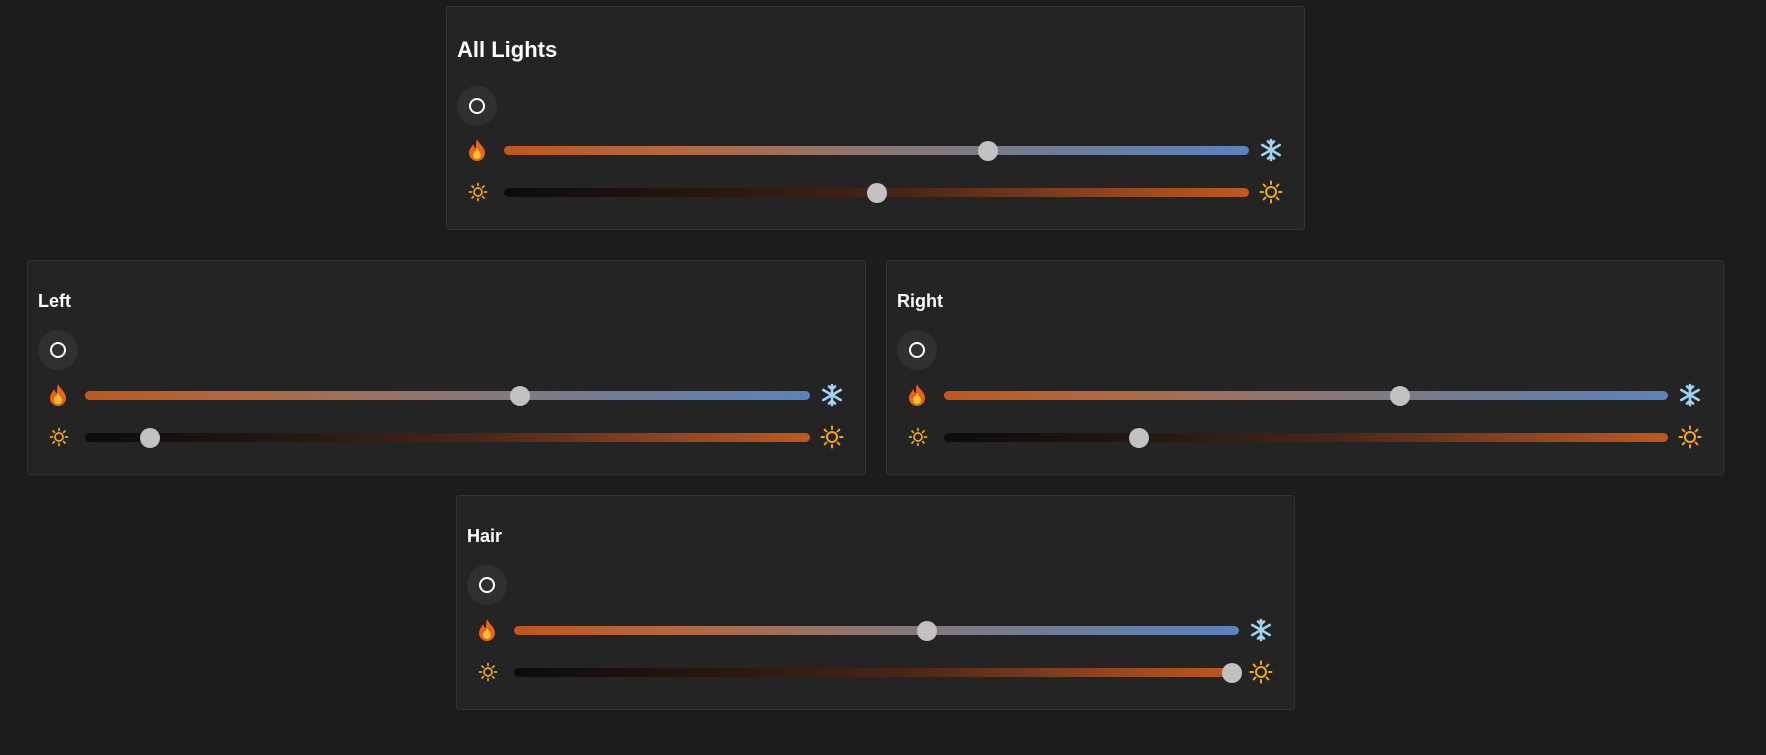 Image resolution: width=1766 pixels, height=755 pixels. I want to click on panel-all-lights: All Lights, so click(875, 118).